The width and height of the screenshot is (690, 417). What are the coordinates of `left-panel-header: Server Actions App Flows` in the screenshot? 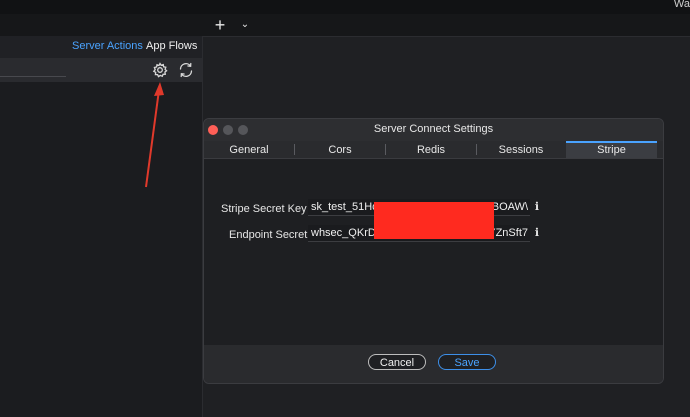 It's located at (101, 47).